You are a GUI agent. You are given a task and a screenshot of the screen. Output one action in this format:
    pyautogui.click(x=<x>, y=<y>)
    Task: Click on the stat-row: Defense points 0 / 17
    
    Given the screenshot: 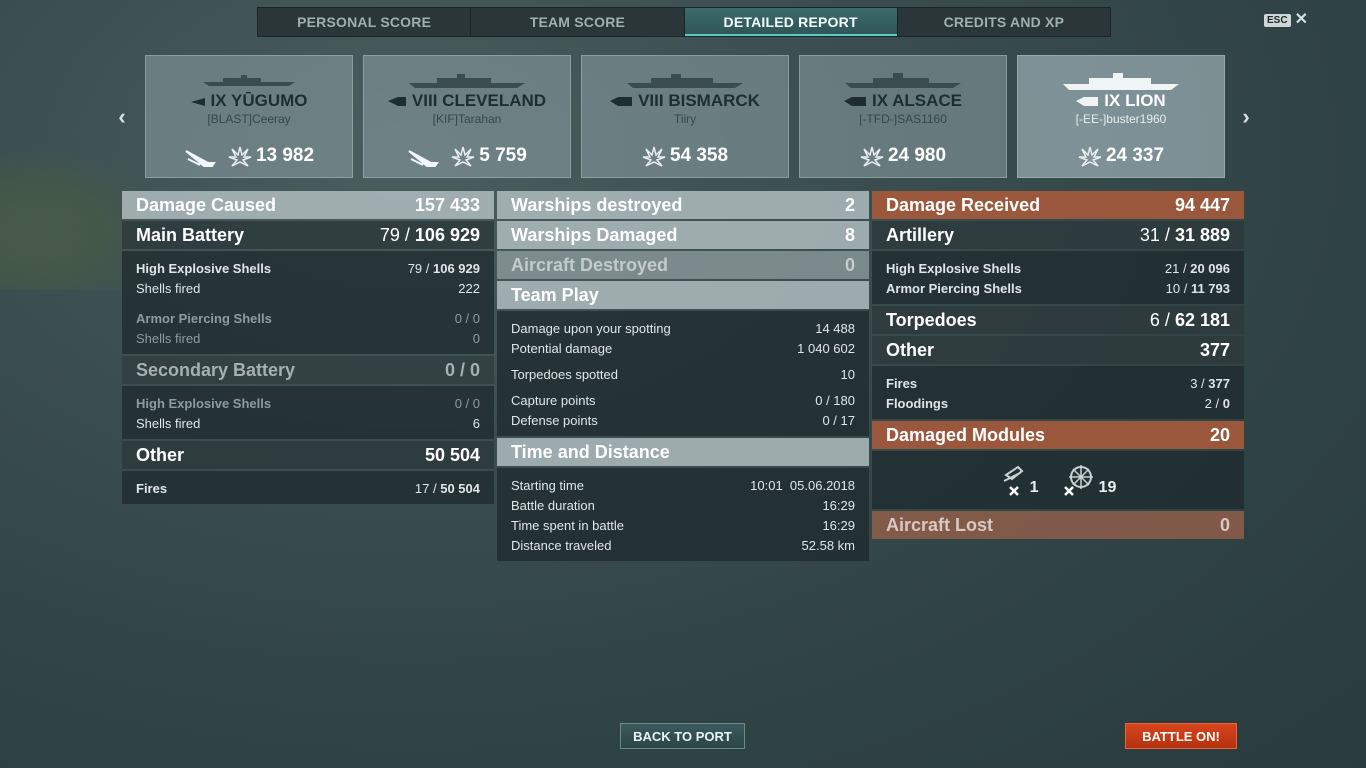 What is the action you would take?
    pyautogui.click(x=683, y=420)
    